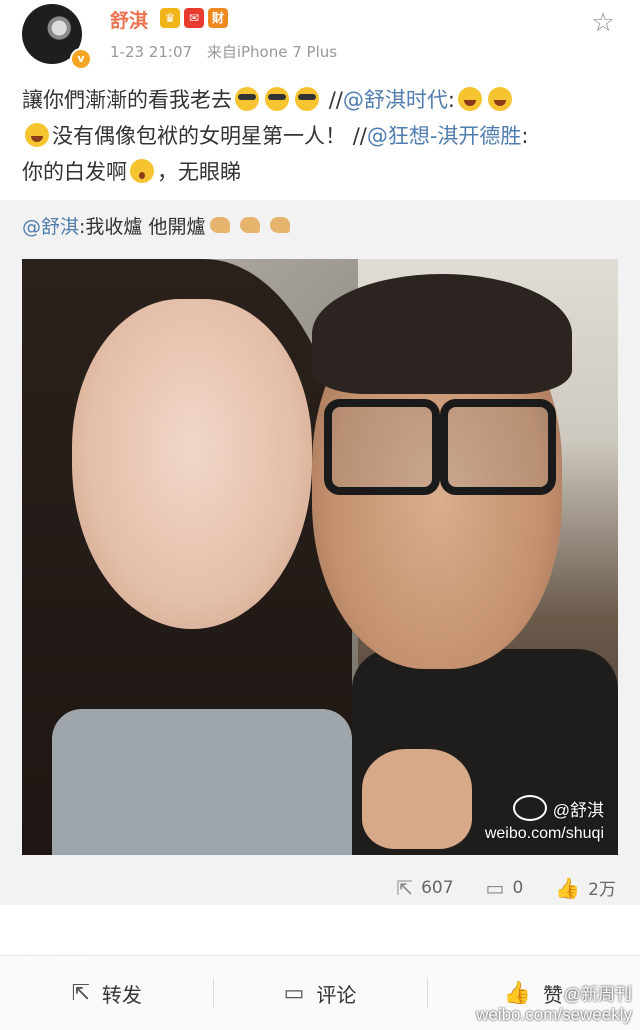 This screenshot has width=640, height=1030. What do you see at coordinates (202, 782) in the screenshot?
I see `photo-woman-sweater` at bounding box center [202, 782].